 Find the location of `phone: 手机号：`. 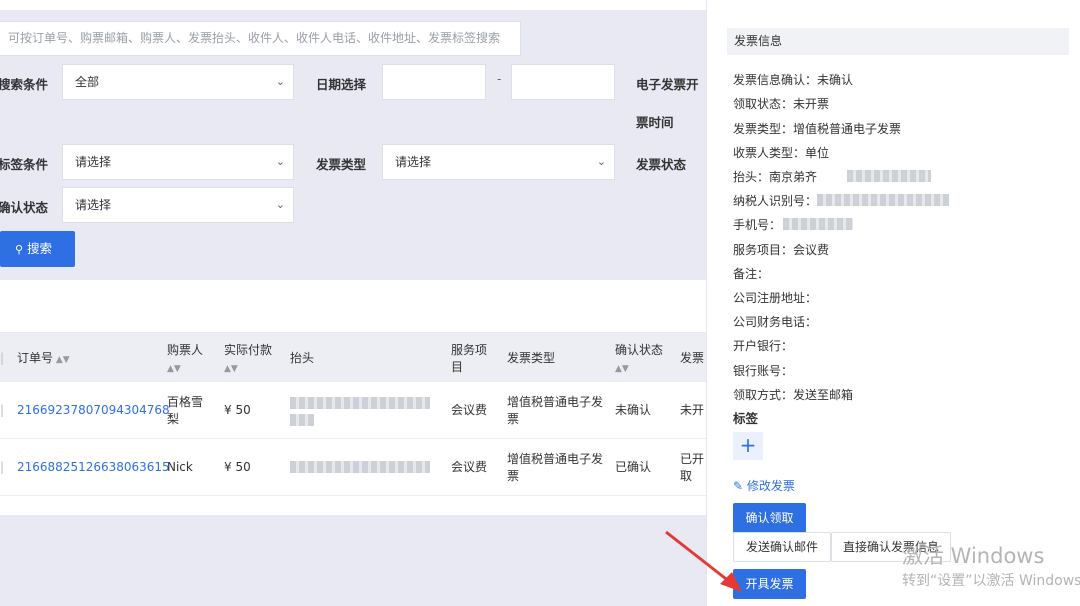

phone: 手机号： is located at coordinates (757, 225).